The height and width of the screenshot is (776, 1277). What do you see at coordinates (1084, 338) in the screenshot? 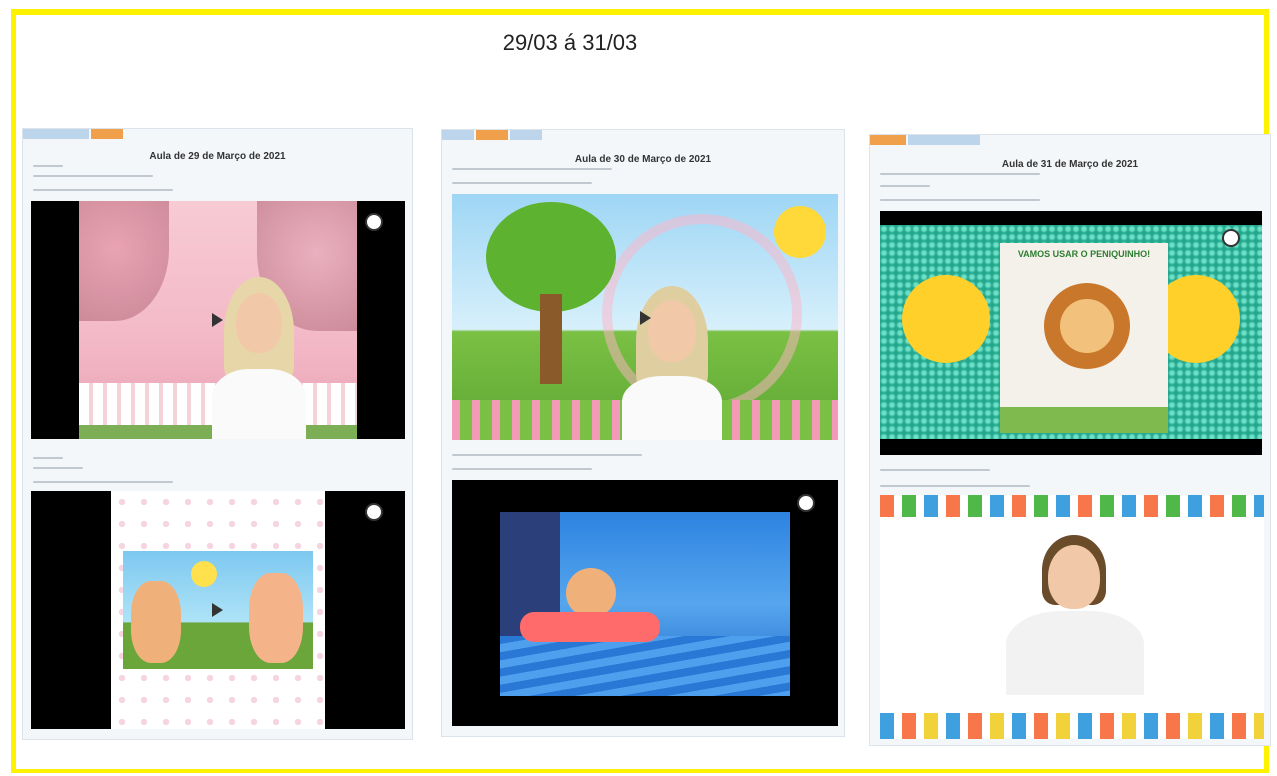
I see `book-cover: VAMOS USAR O PENIQUINHO!` at bounding box center [1084, 338].